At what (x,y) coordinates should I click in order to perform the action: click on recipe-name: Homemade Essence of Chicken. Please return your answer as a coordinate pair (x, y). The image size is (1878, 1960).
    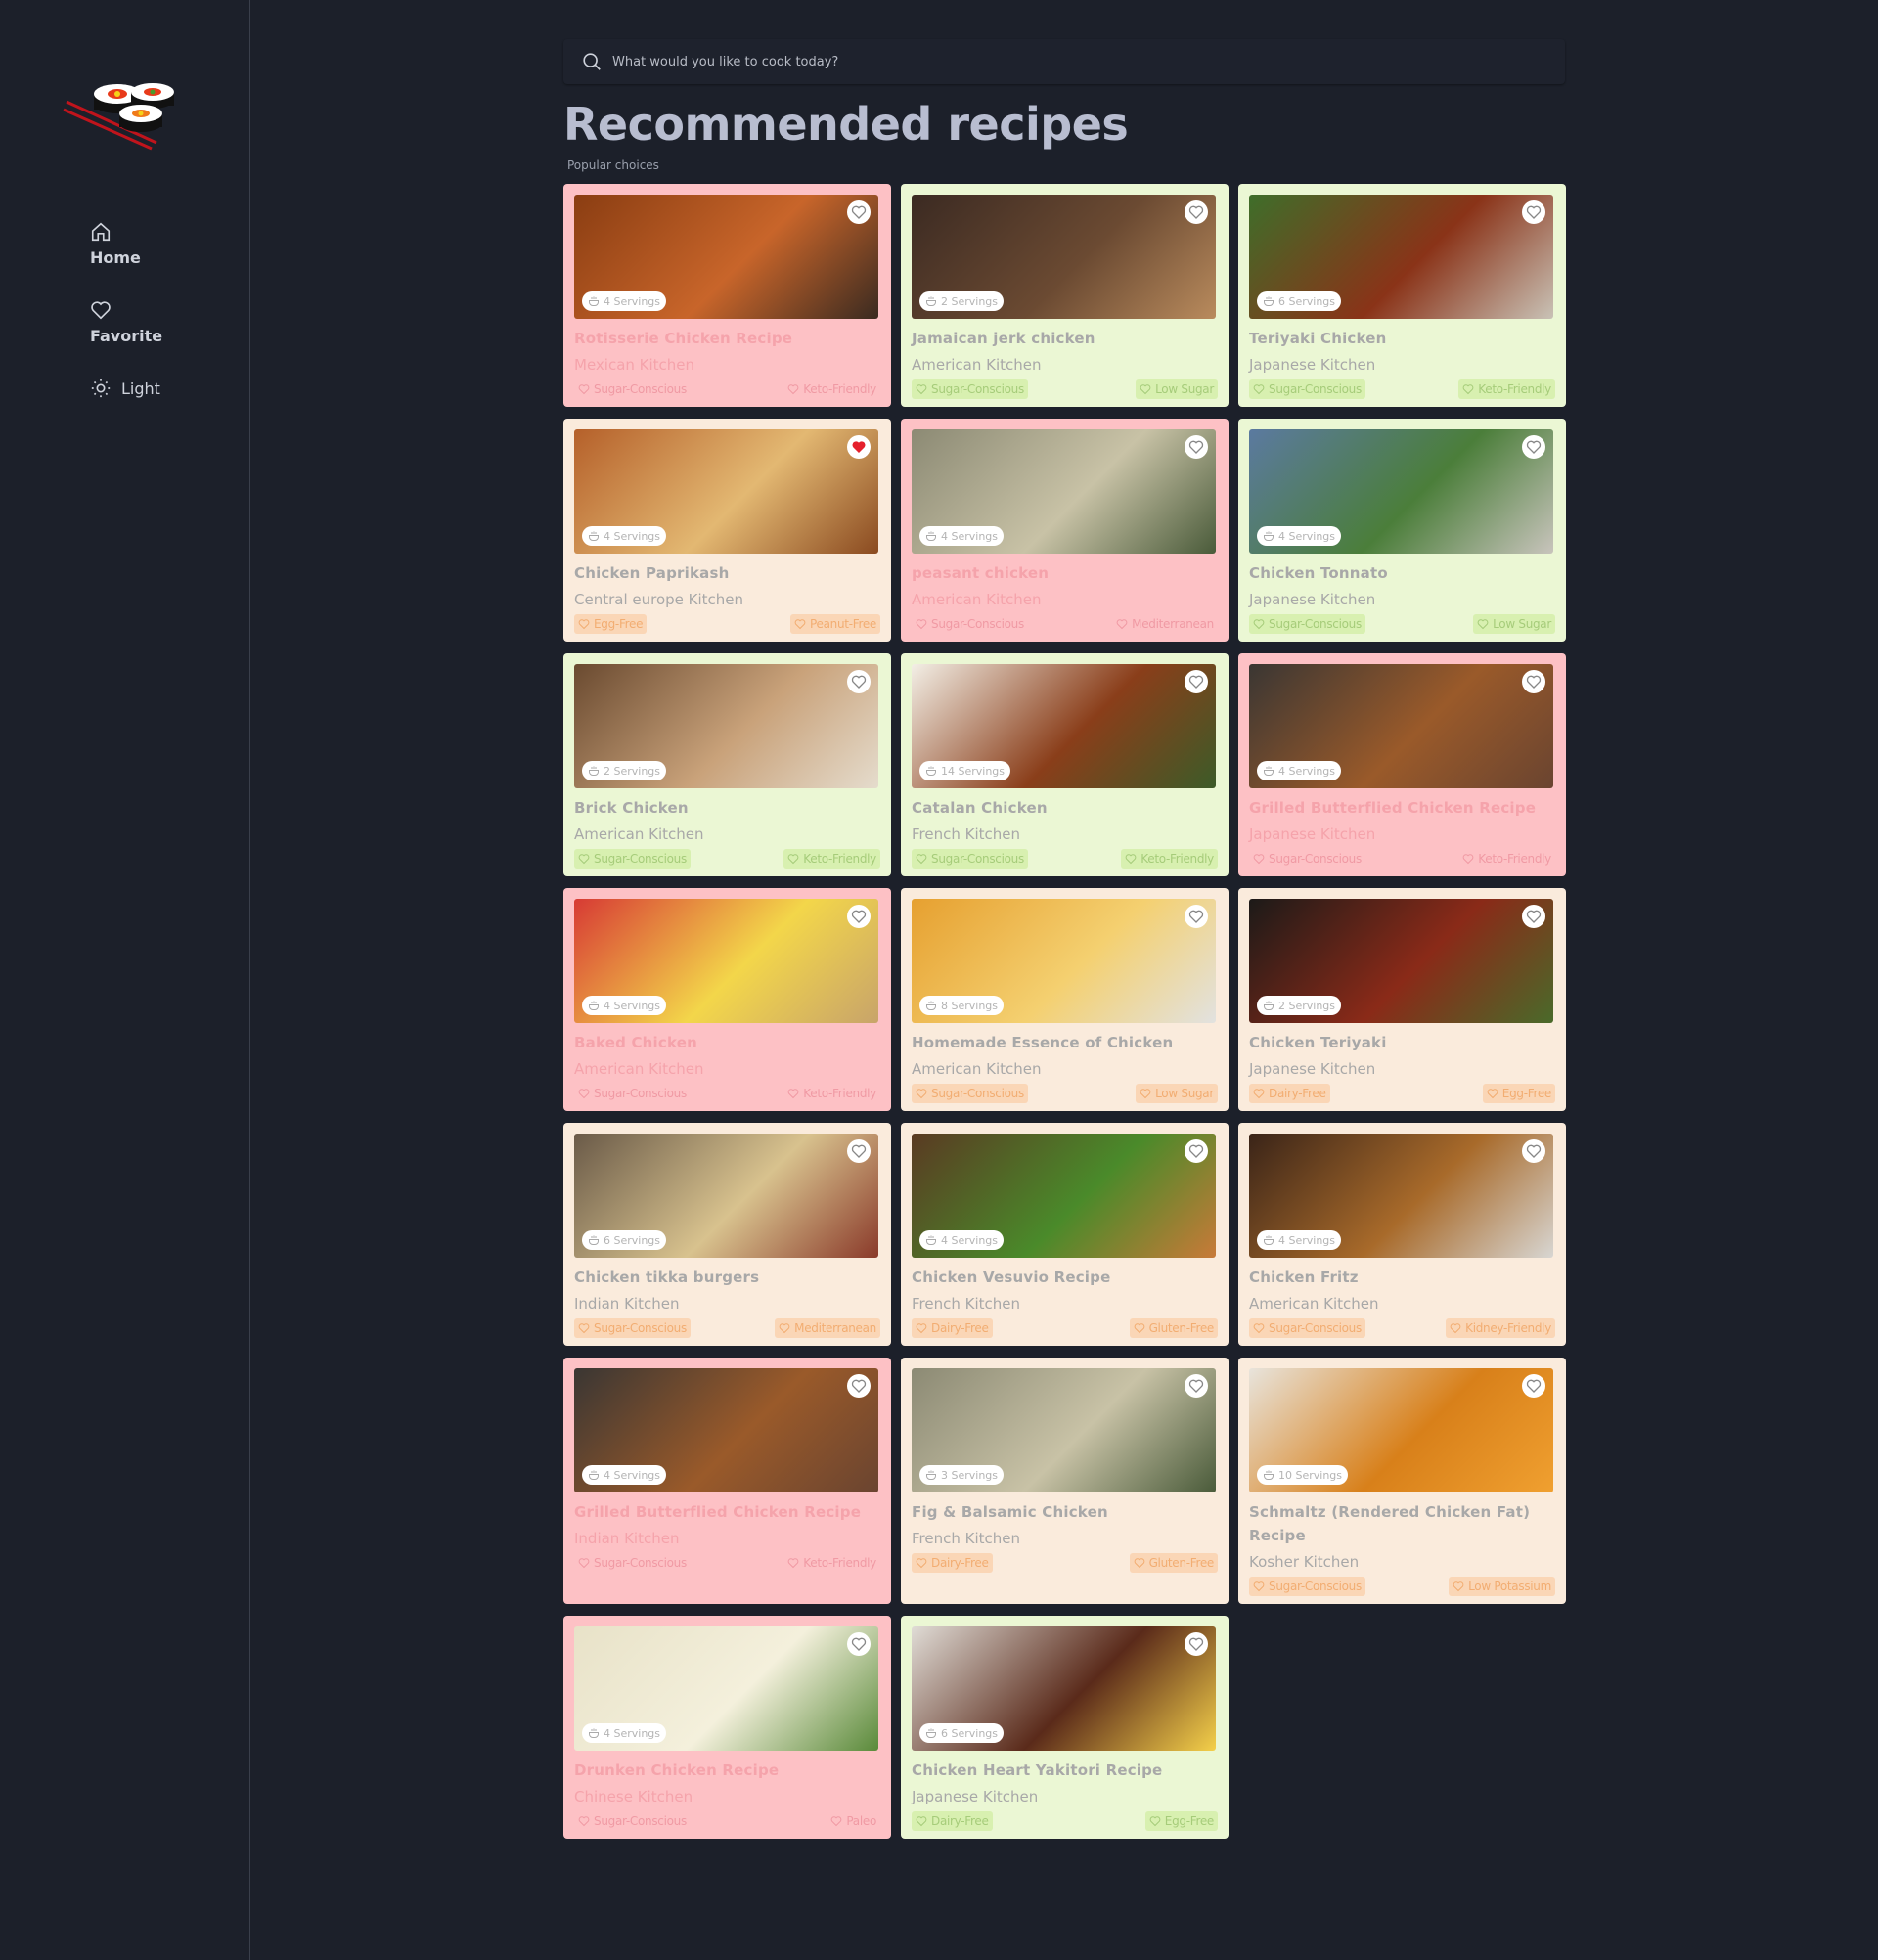
    Looking at the image, I should click on (1065, 1042).